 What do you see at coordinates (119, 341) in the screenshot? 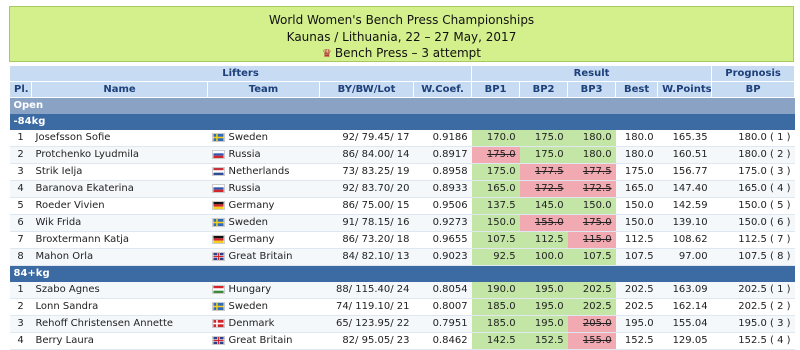
I see `lifter-name-link: Berry Laura` at bounding box center [119, 341].